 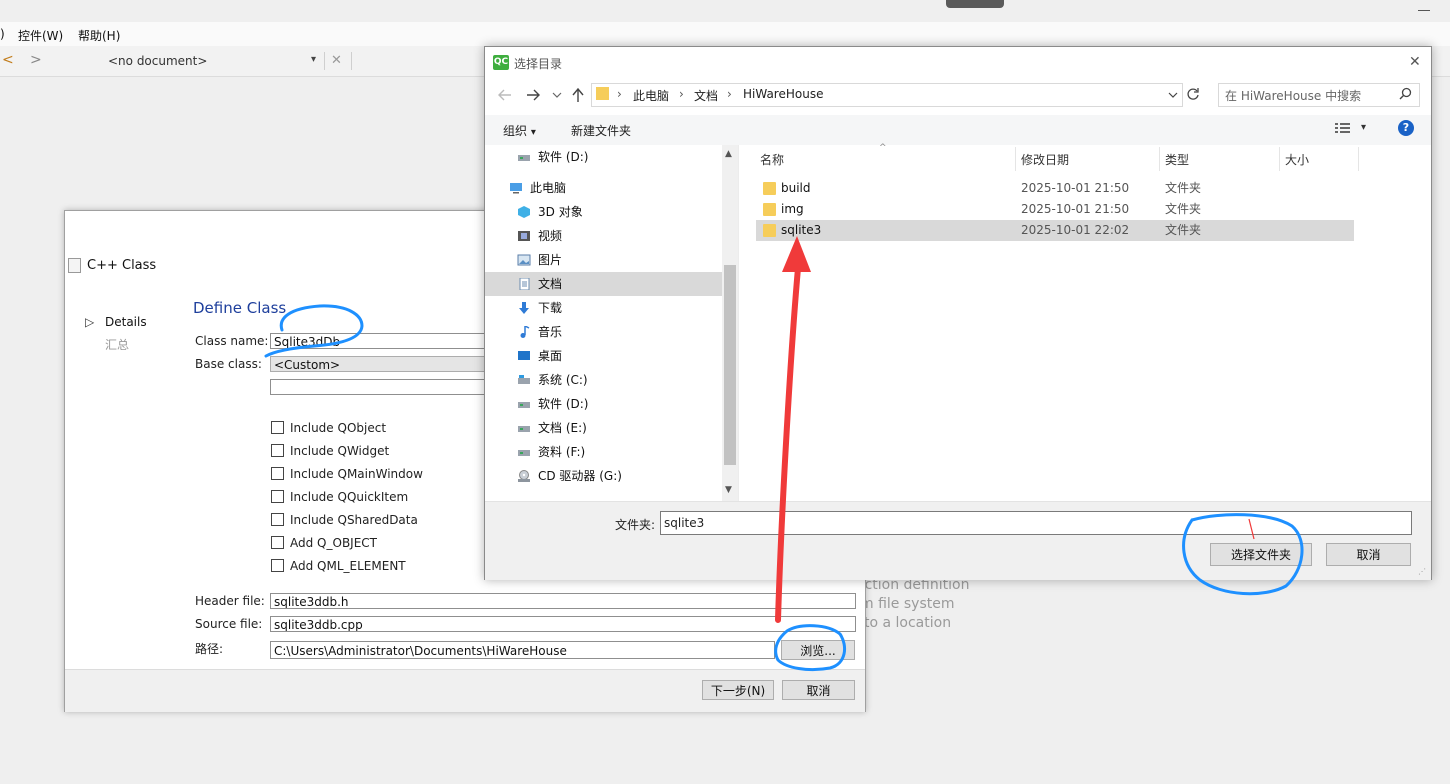 I want to click on column-header-type: 类型, so click(x=1177, y=159).